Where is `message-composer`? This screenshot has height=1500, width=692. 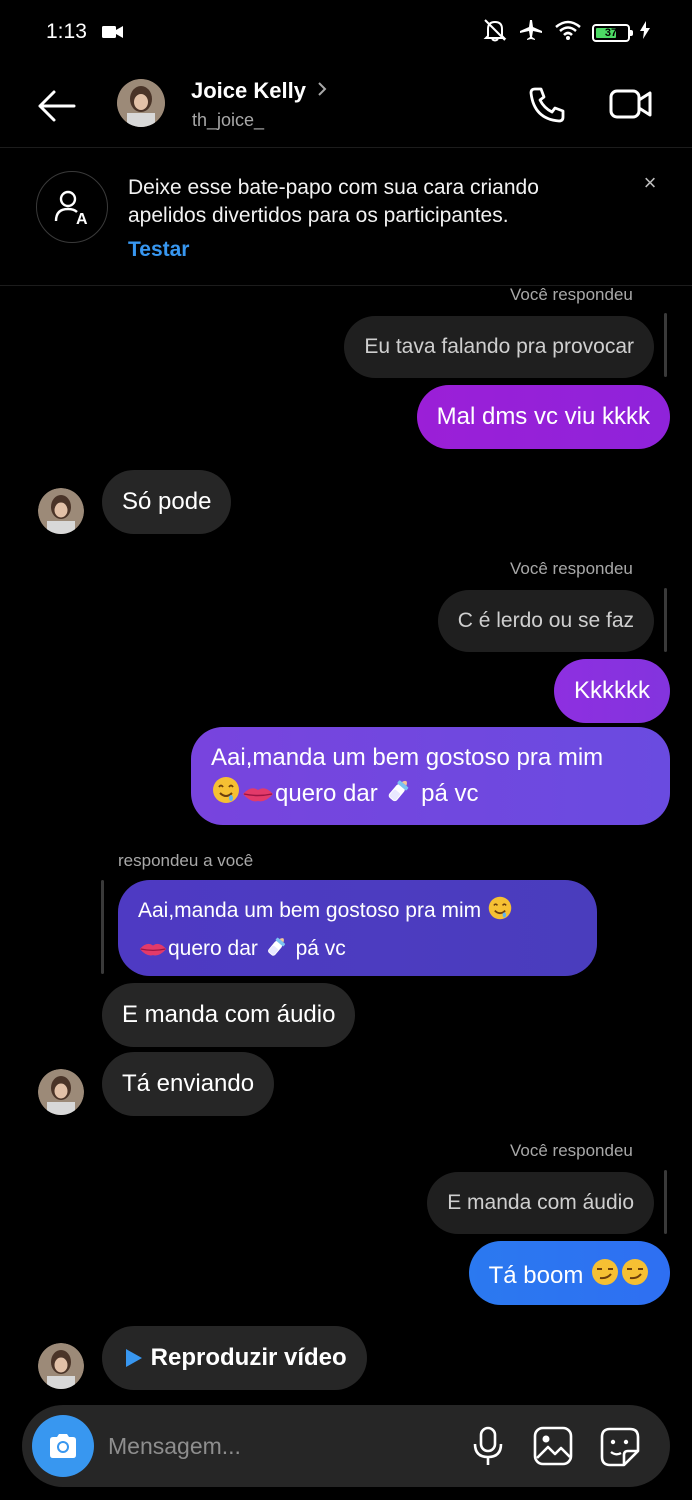 message-composer is located at coordinates (346, 1446).